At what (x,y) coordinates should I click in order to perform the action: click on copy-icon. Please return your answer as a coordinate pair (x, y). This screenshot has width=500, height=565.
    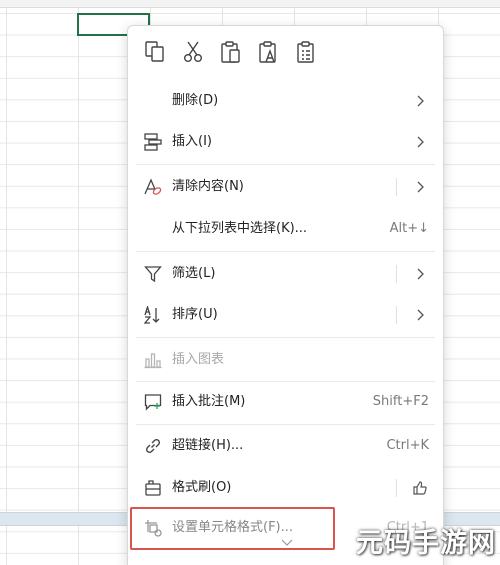
    Looking at the image, I should click on (154, 51).